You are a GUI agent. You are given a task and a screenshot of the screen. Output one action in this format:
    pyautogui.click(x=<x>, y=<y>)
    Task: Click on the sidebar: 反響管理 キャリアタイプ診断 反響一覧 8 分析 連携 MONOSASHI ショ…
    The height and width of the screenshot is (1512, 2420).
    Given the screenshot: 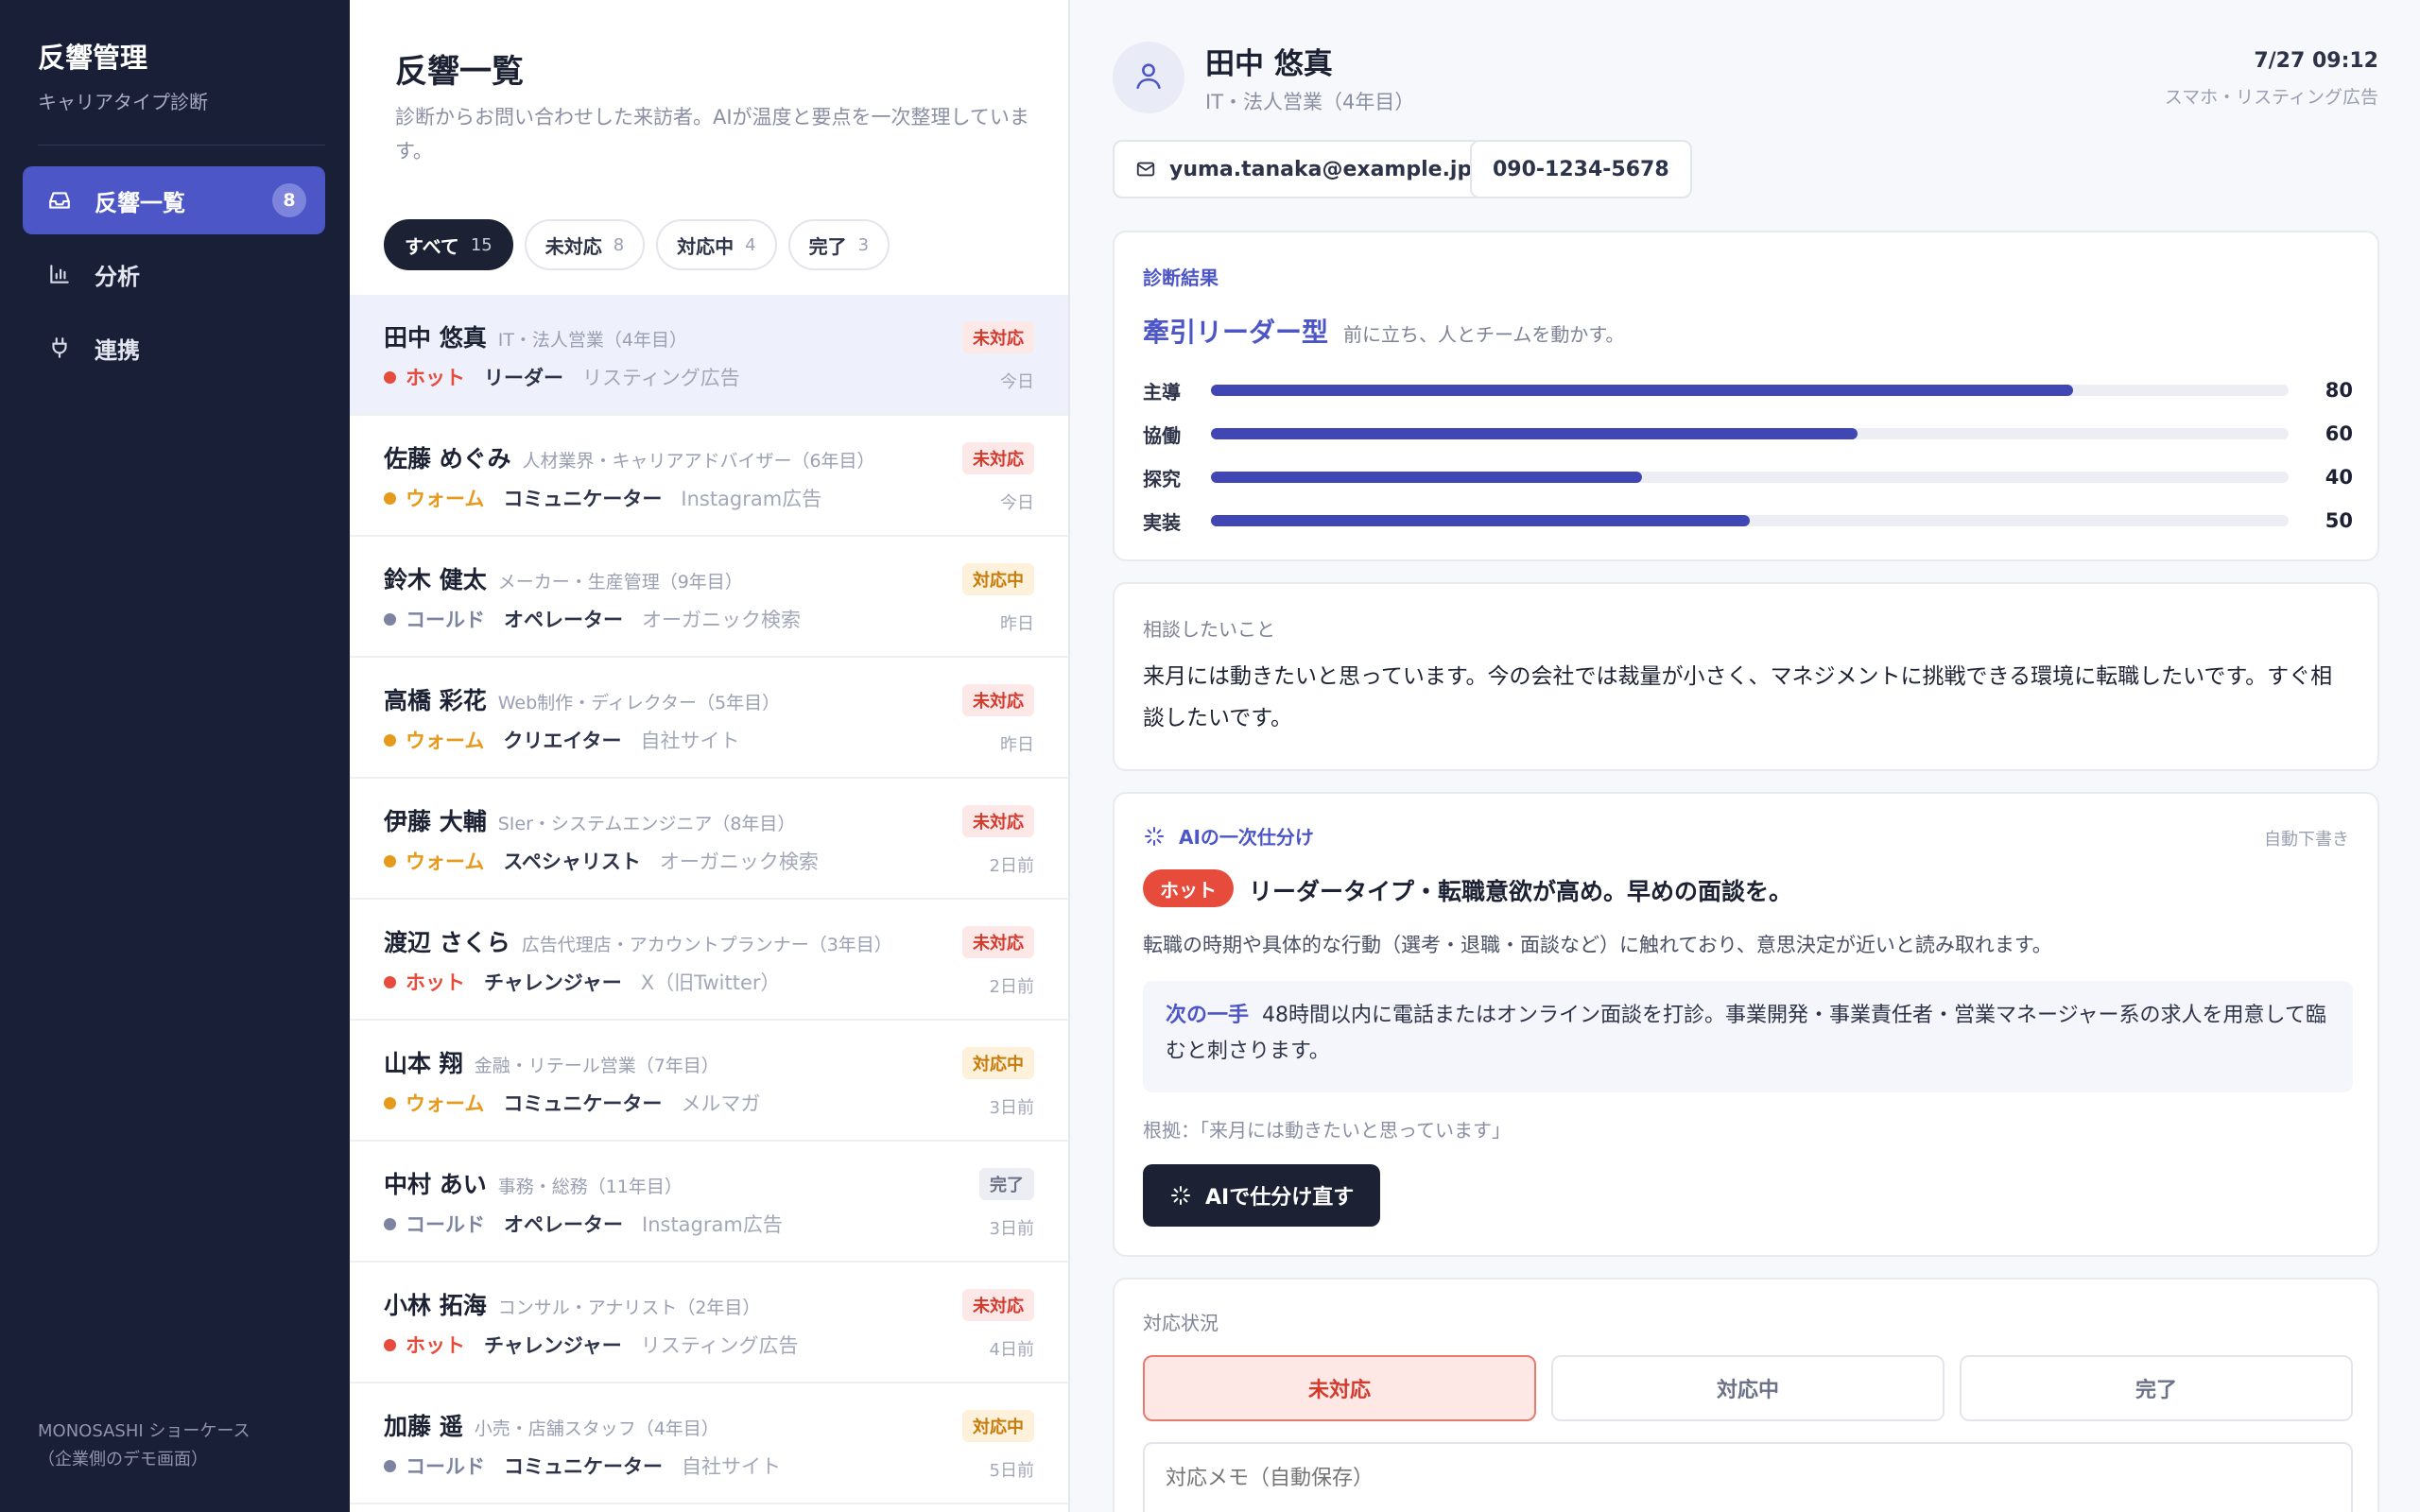 What is the action you would take?
    pyautogui.click(x=175, y=756)
    